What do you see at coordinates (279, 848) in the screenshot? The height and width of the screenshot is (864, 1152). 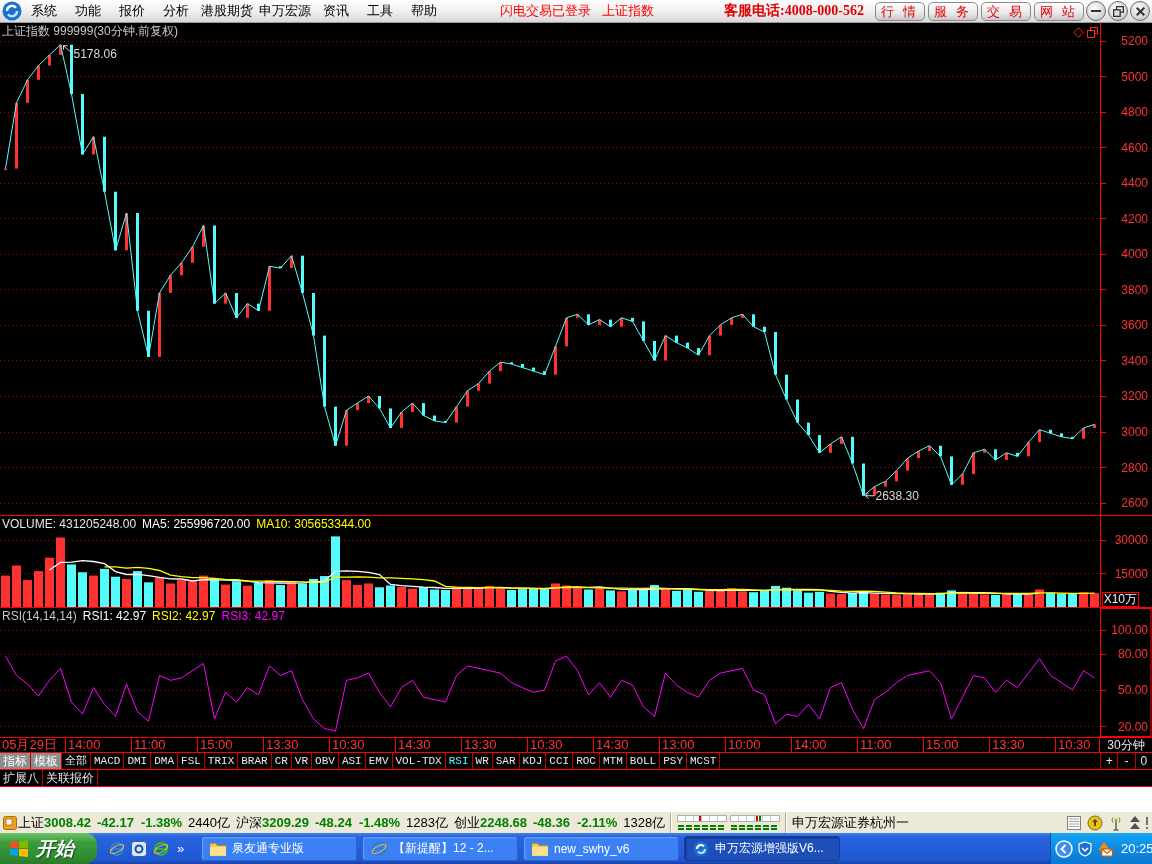 I see `taskbar-button: 泉友通专业版` at bounding box center [279, 848].